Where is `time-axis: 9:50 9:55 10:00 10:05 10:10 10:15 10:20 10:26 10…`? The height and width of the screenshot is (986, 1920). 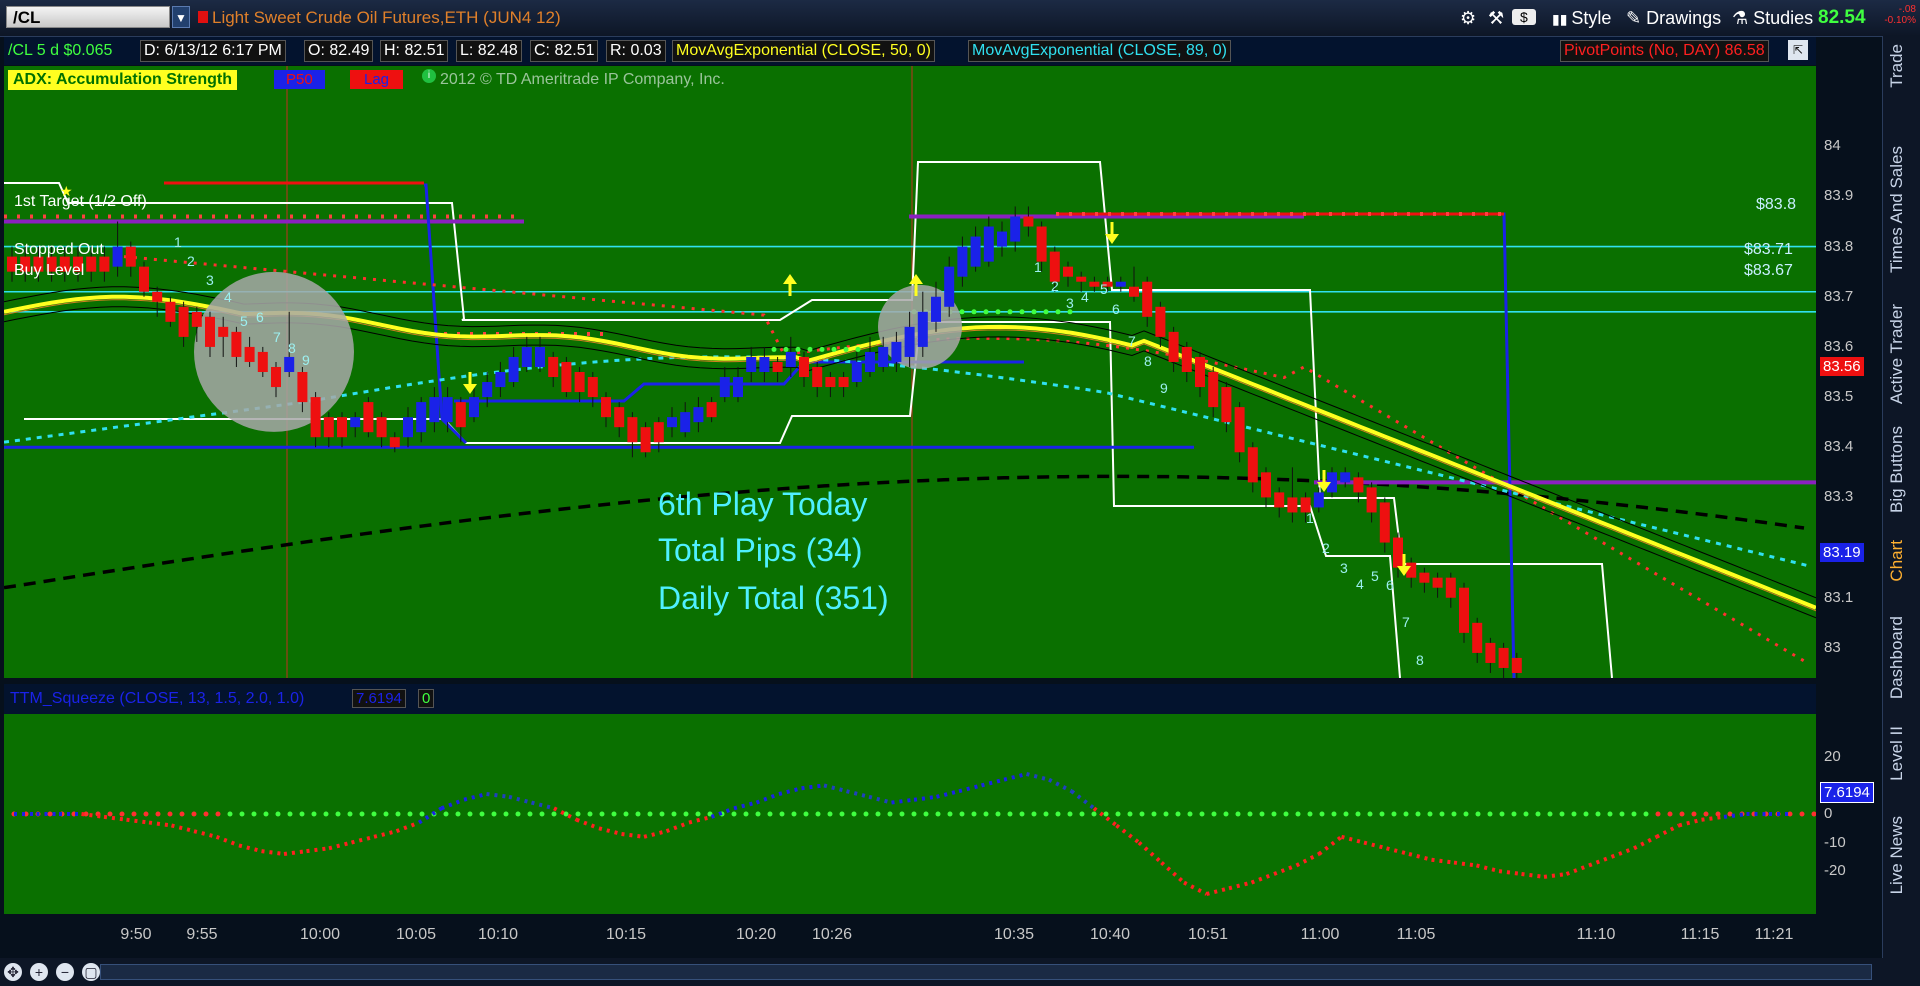 time-axis: 9:50 9:55 10:00 10:05 10:10 10:15 10:20 10:26 10… is located at coordinates (910, 937).